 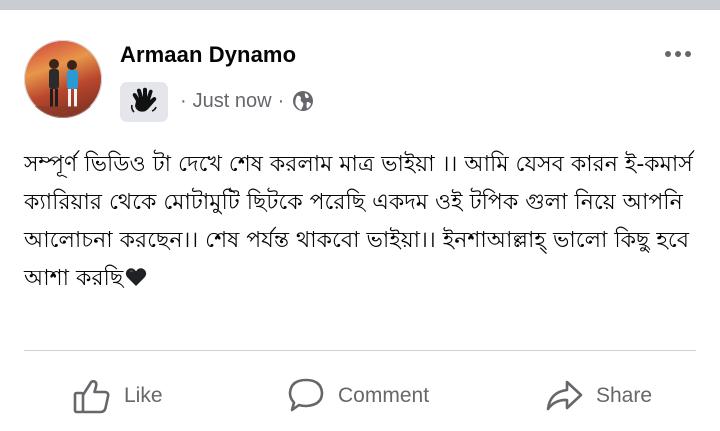 What do you see at coordinates (306, 395) in the screenshot?
I see `comment-bubble-icon` at bounding box center [306, 395].